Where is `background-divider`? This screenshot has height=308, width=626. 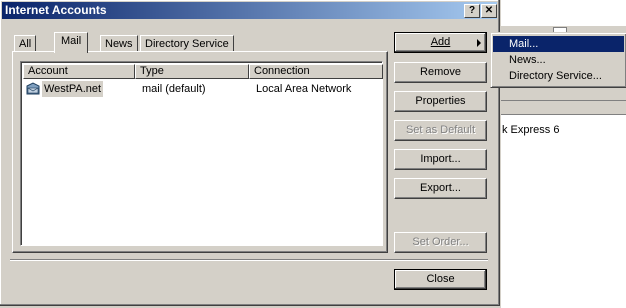 background-divider is located at coordinates (563, 100).